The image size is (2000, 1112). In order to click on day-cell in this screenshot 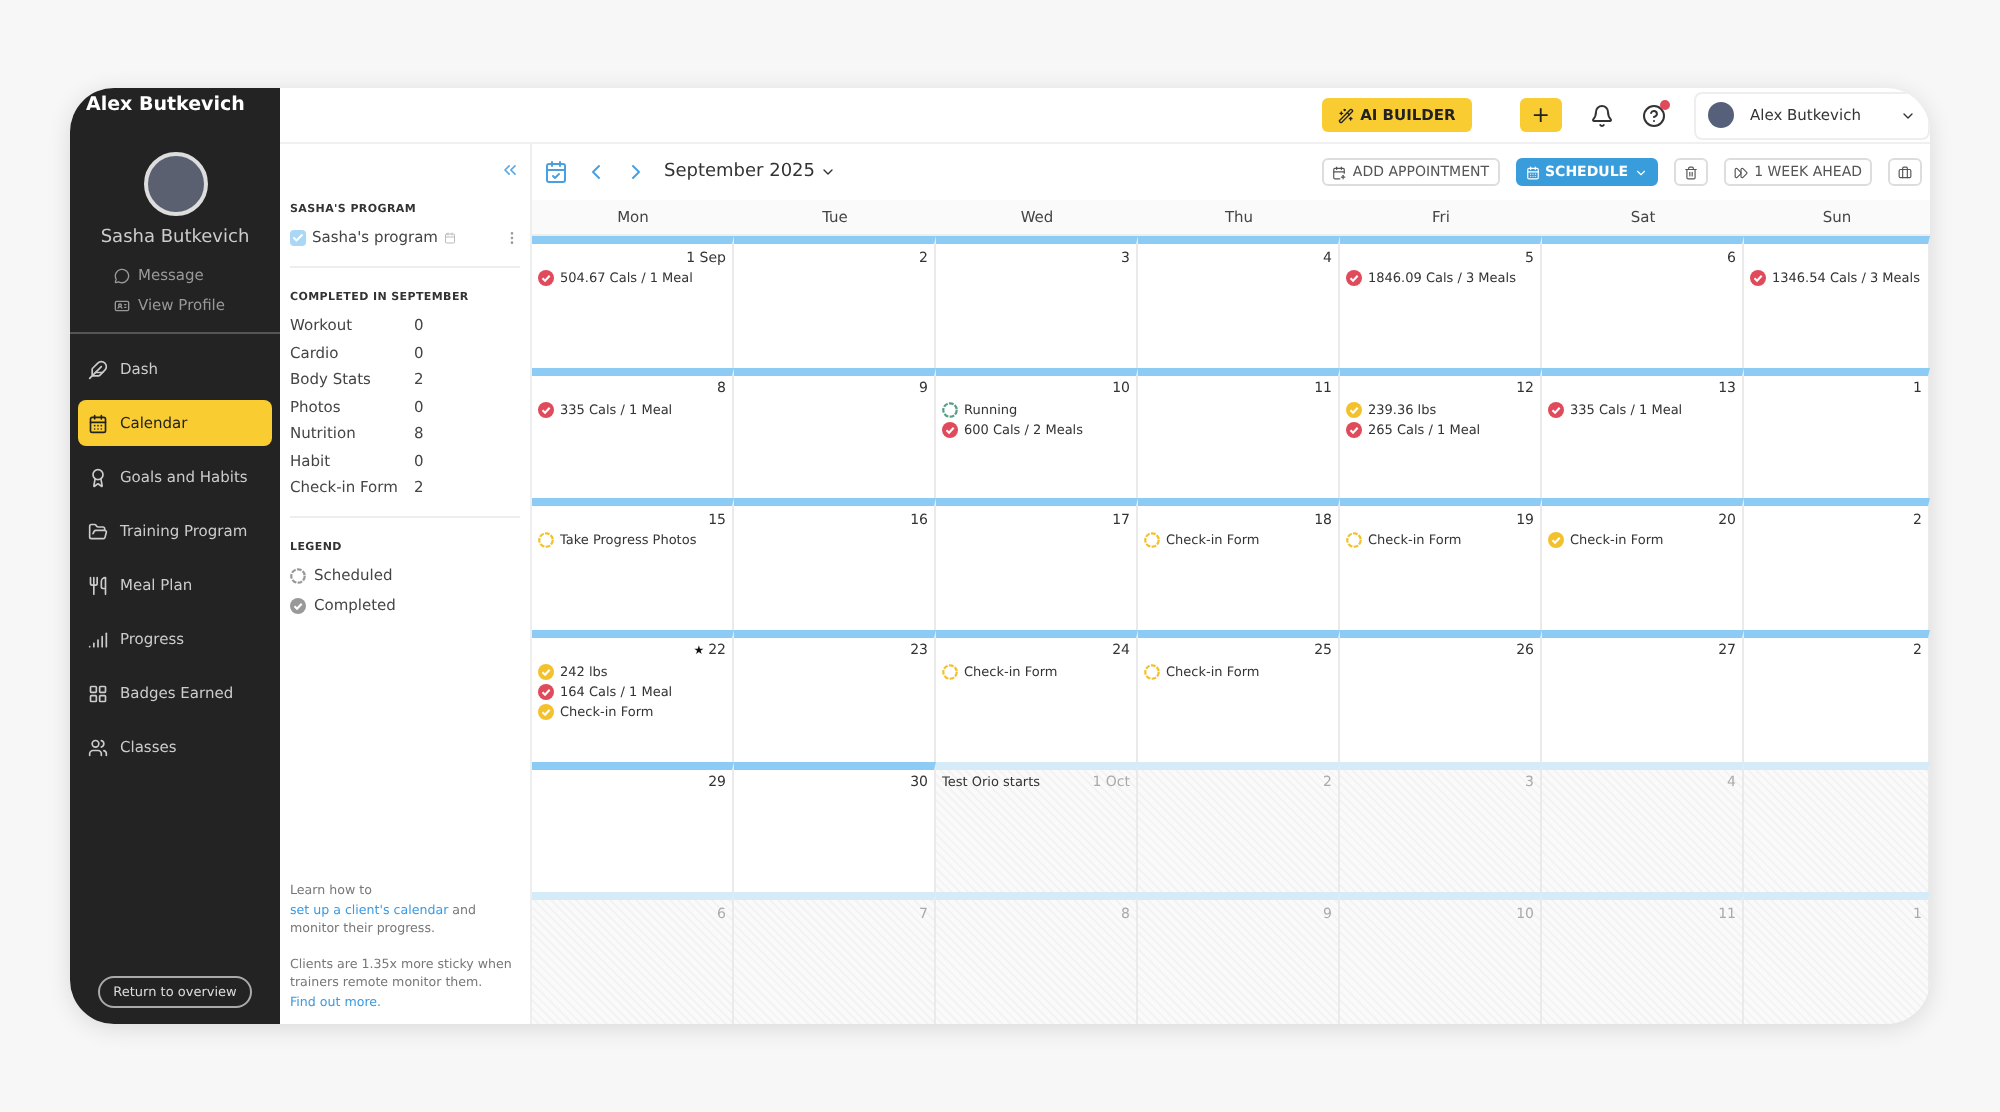, I will do `click(1837, 827)`.